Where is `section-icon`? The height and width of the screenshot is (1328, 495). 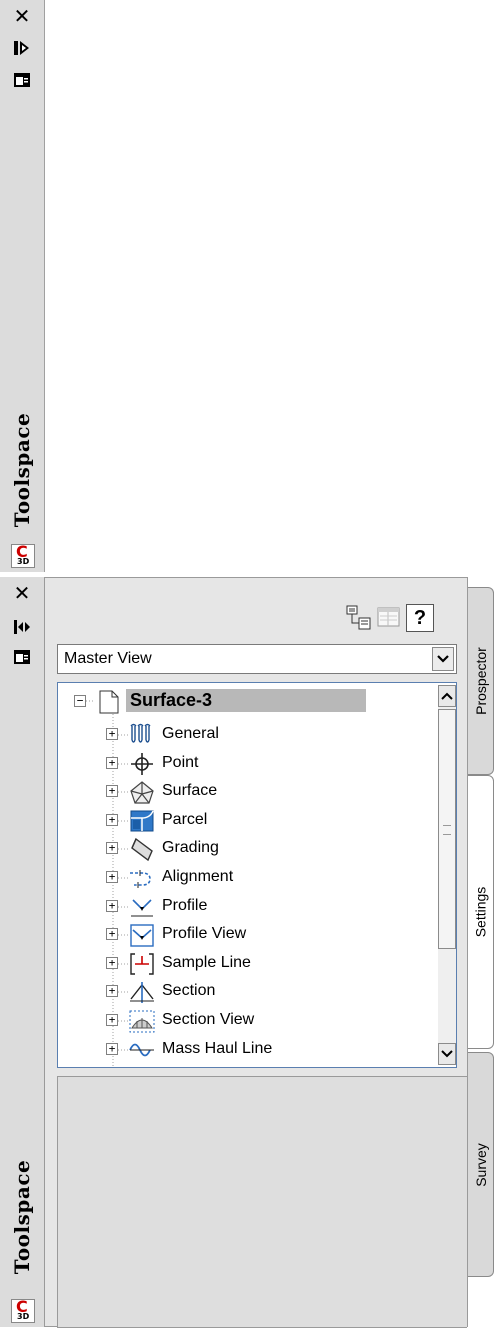 section-icon is located at coordinates (142, 992).